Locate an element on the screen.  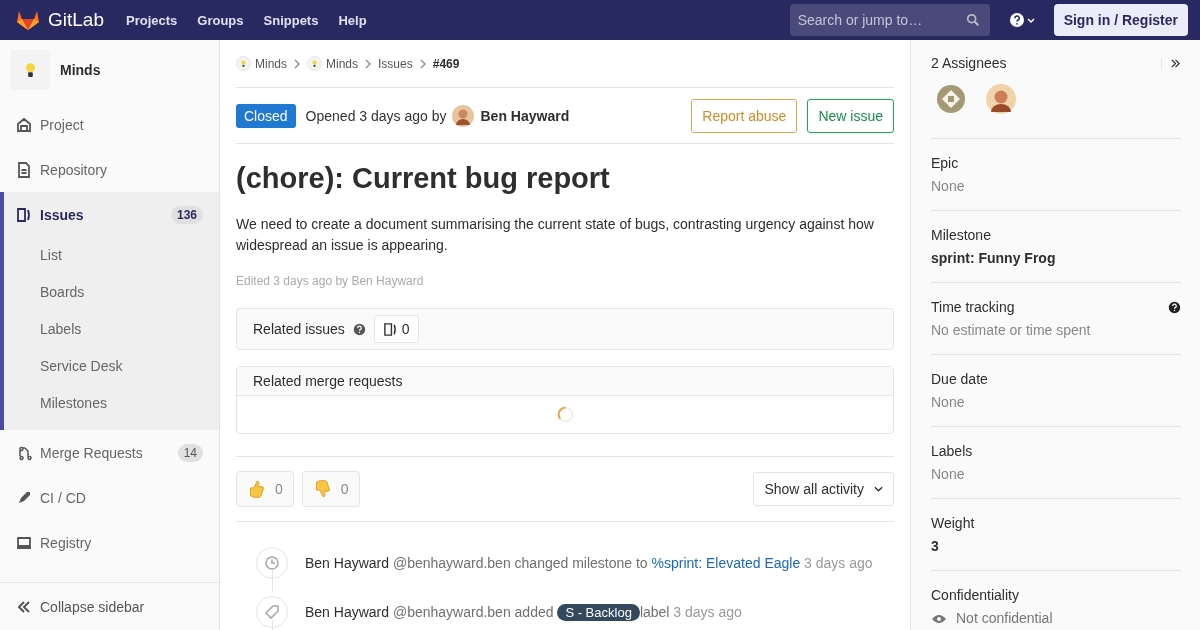
logo-icon is located at coordinates (28, 20).